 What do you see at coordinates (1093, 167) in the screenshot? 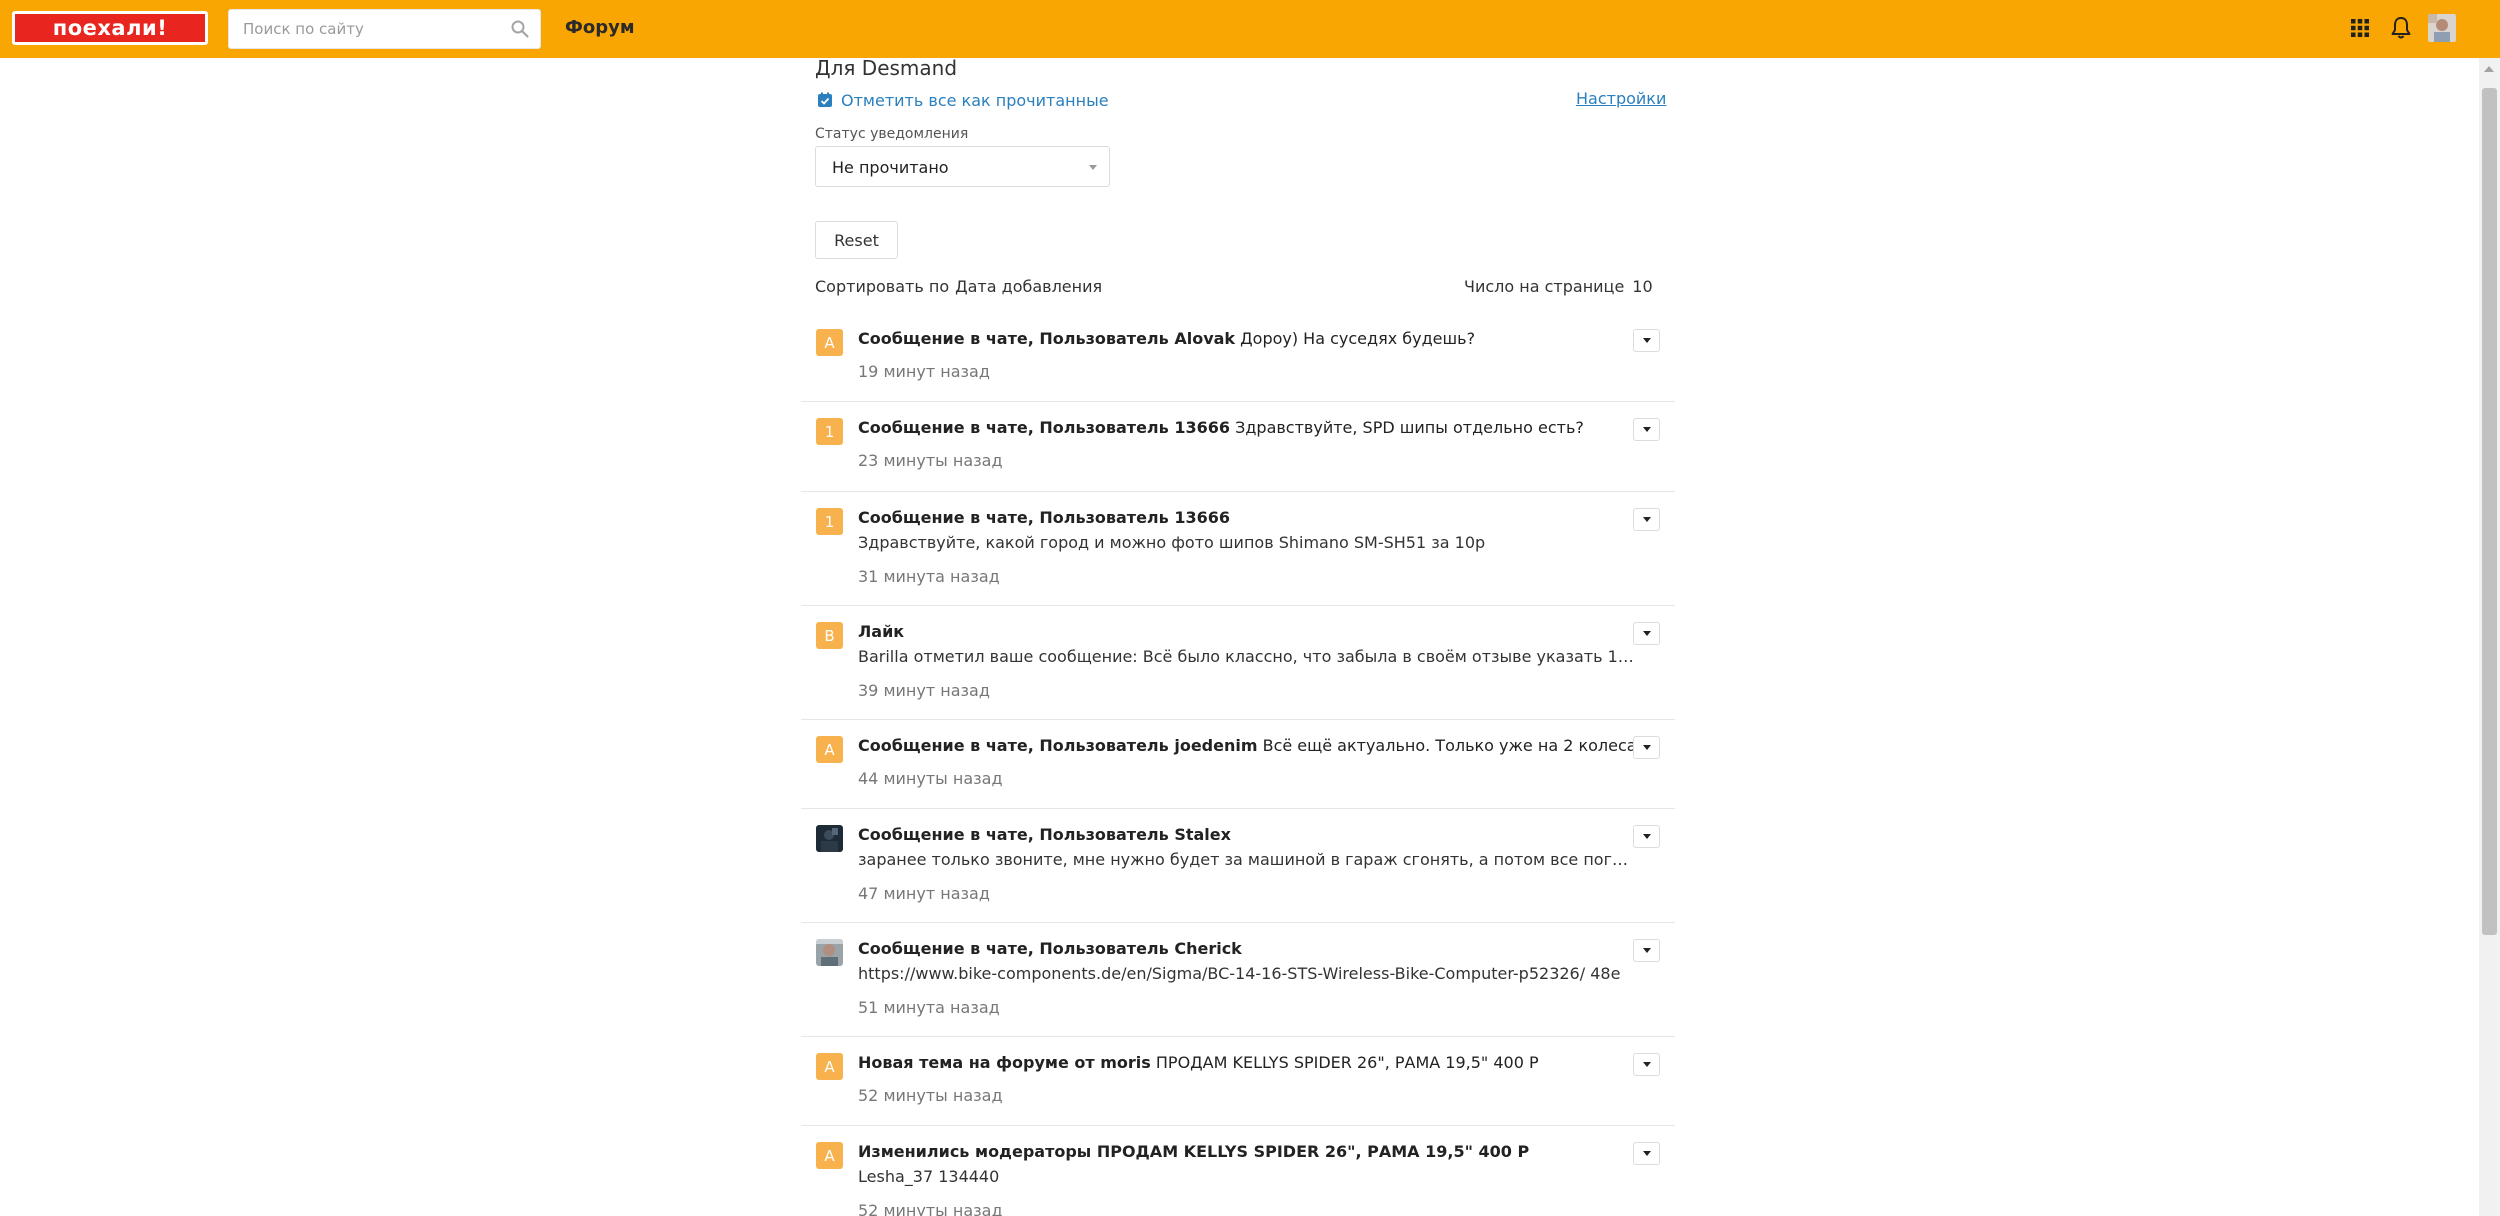
I see `chevron-down-icon` at bounding box center [1093, 167].